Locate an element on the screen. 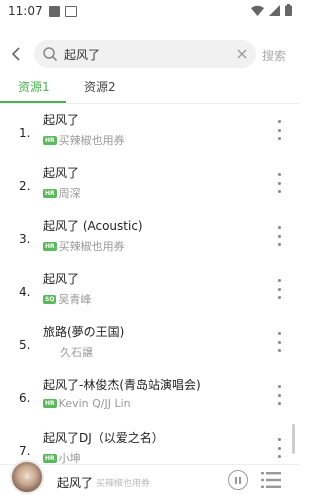 This screenshot has width=320, height=500. status-bar: 11:07 is located at coordinates (150, 11).